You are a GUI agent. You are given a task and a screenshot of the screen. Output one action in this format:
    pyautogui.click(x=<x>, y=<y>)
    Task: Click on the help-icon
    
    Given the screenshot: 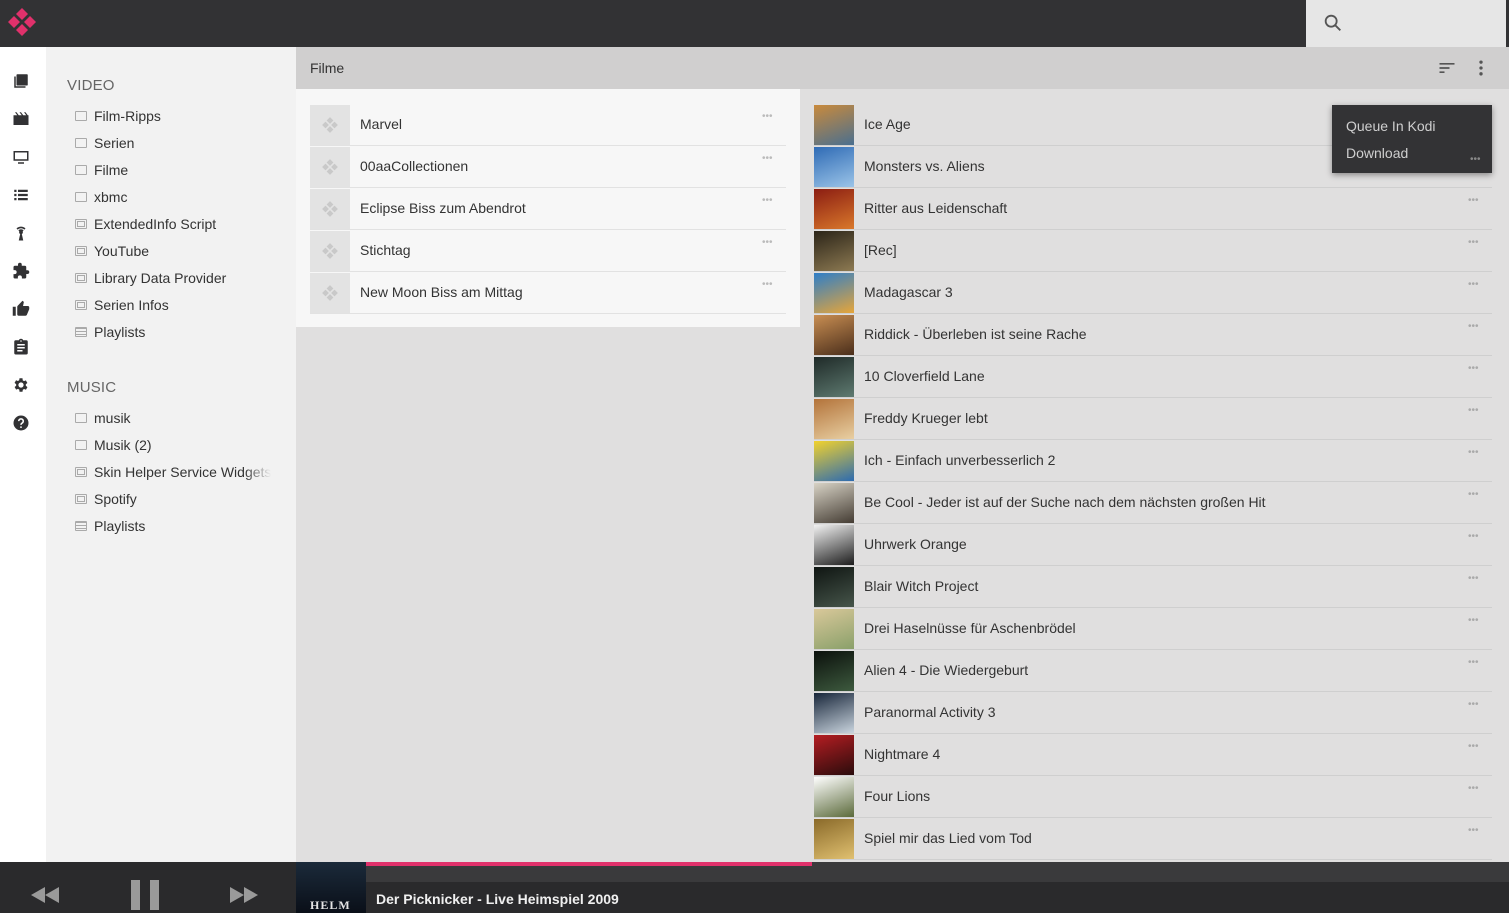 What is the action you would take?
    pyautogui.click(x=21, y=423)
    